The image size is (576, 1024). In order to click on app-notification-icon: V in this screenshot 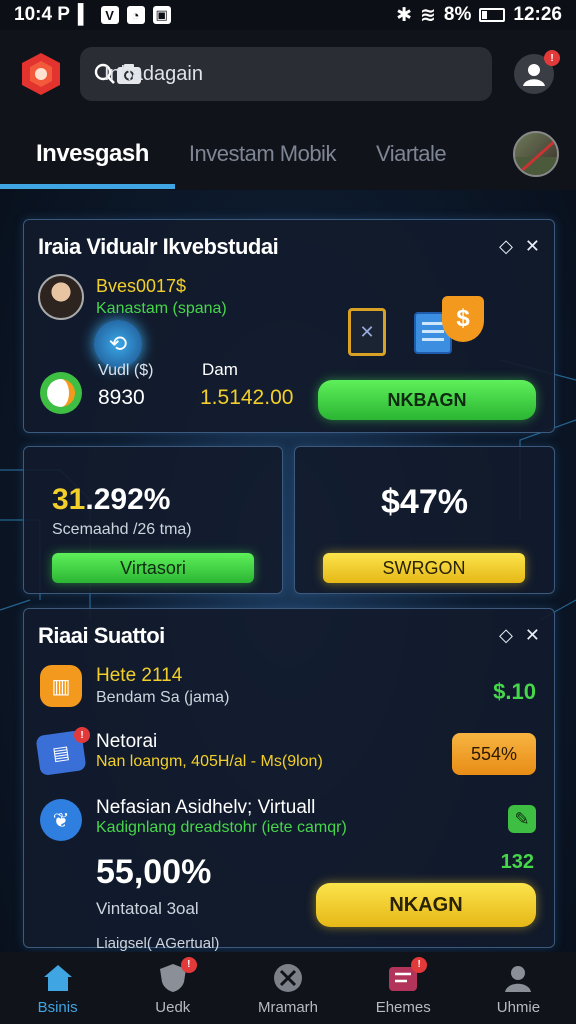, I will do `click(109, 15)`.